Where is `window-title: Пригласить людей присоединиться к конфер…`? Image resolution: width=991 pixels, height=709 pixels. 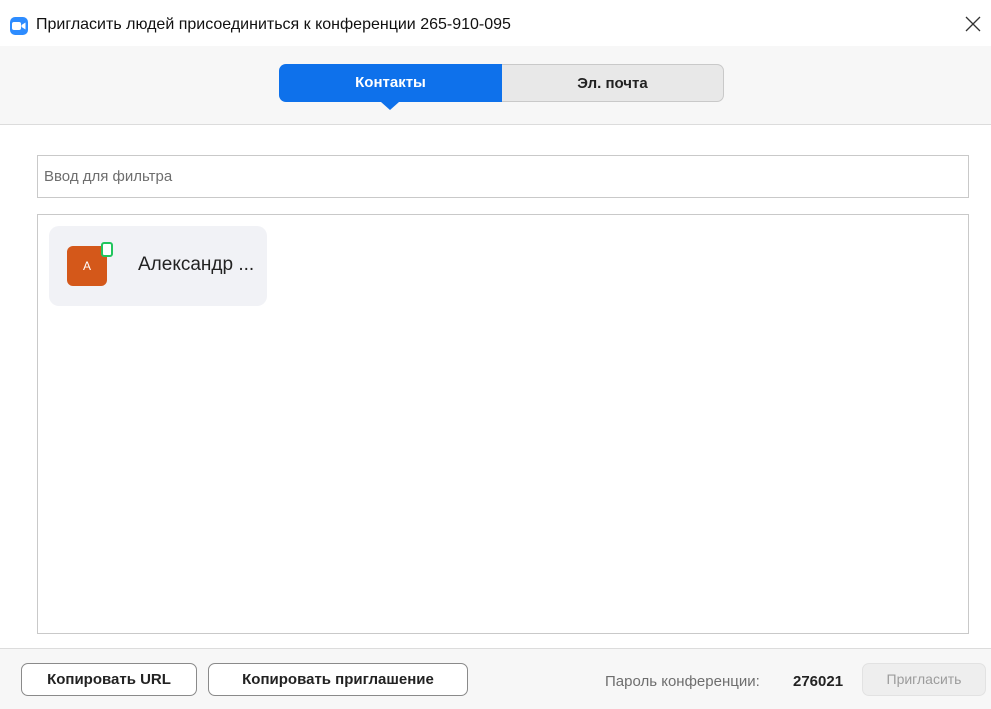
window-title: Пригласить людей присоединиться к конфер… is located at coordinates (273, 24).